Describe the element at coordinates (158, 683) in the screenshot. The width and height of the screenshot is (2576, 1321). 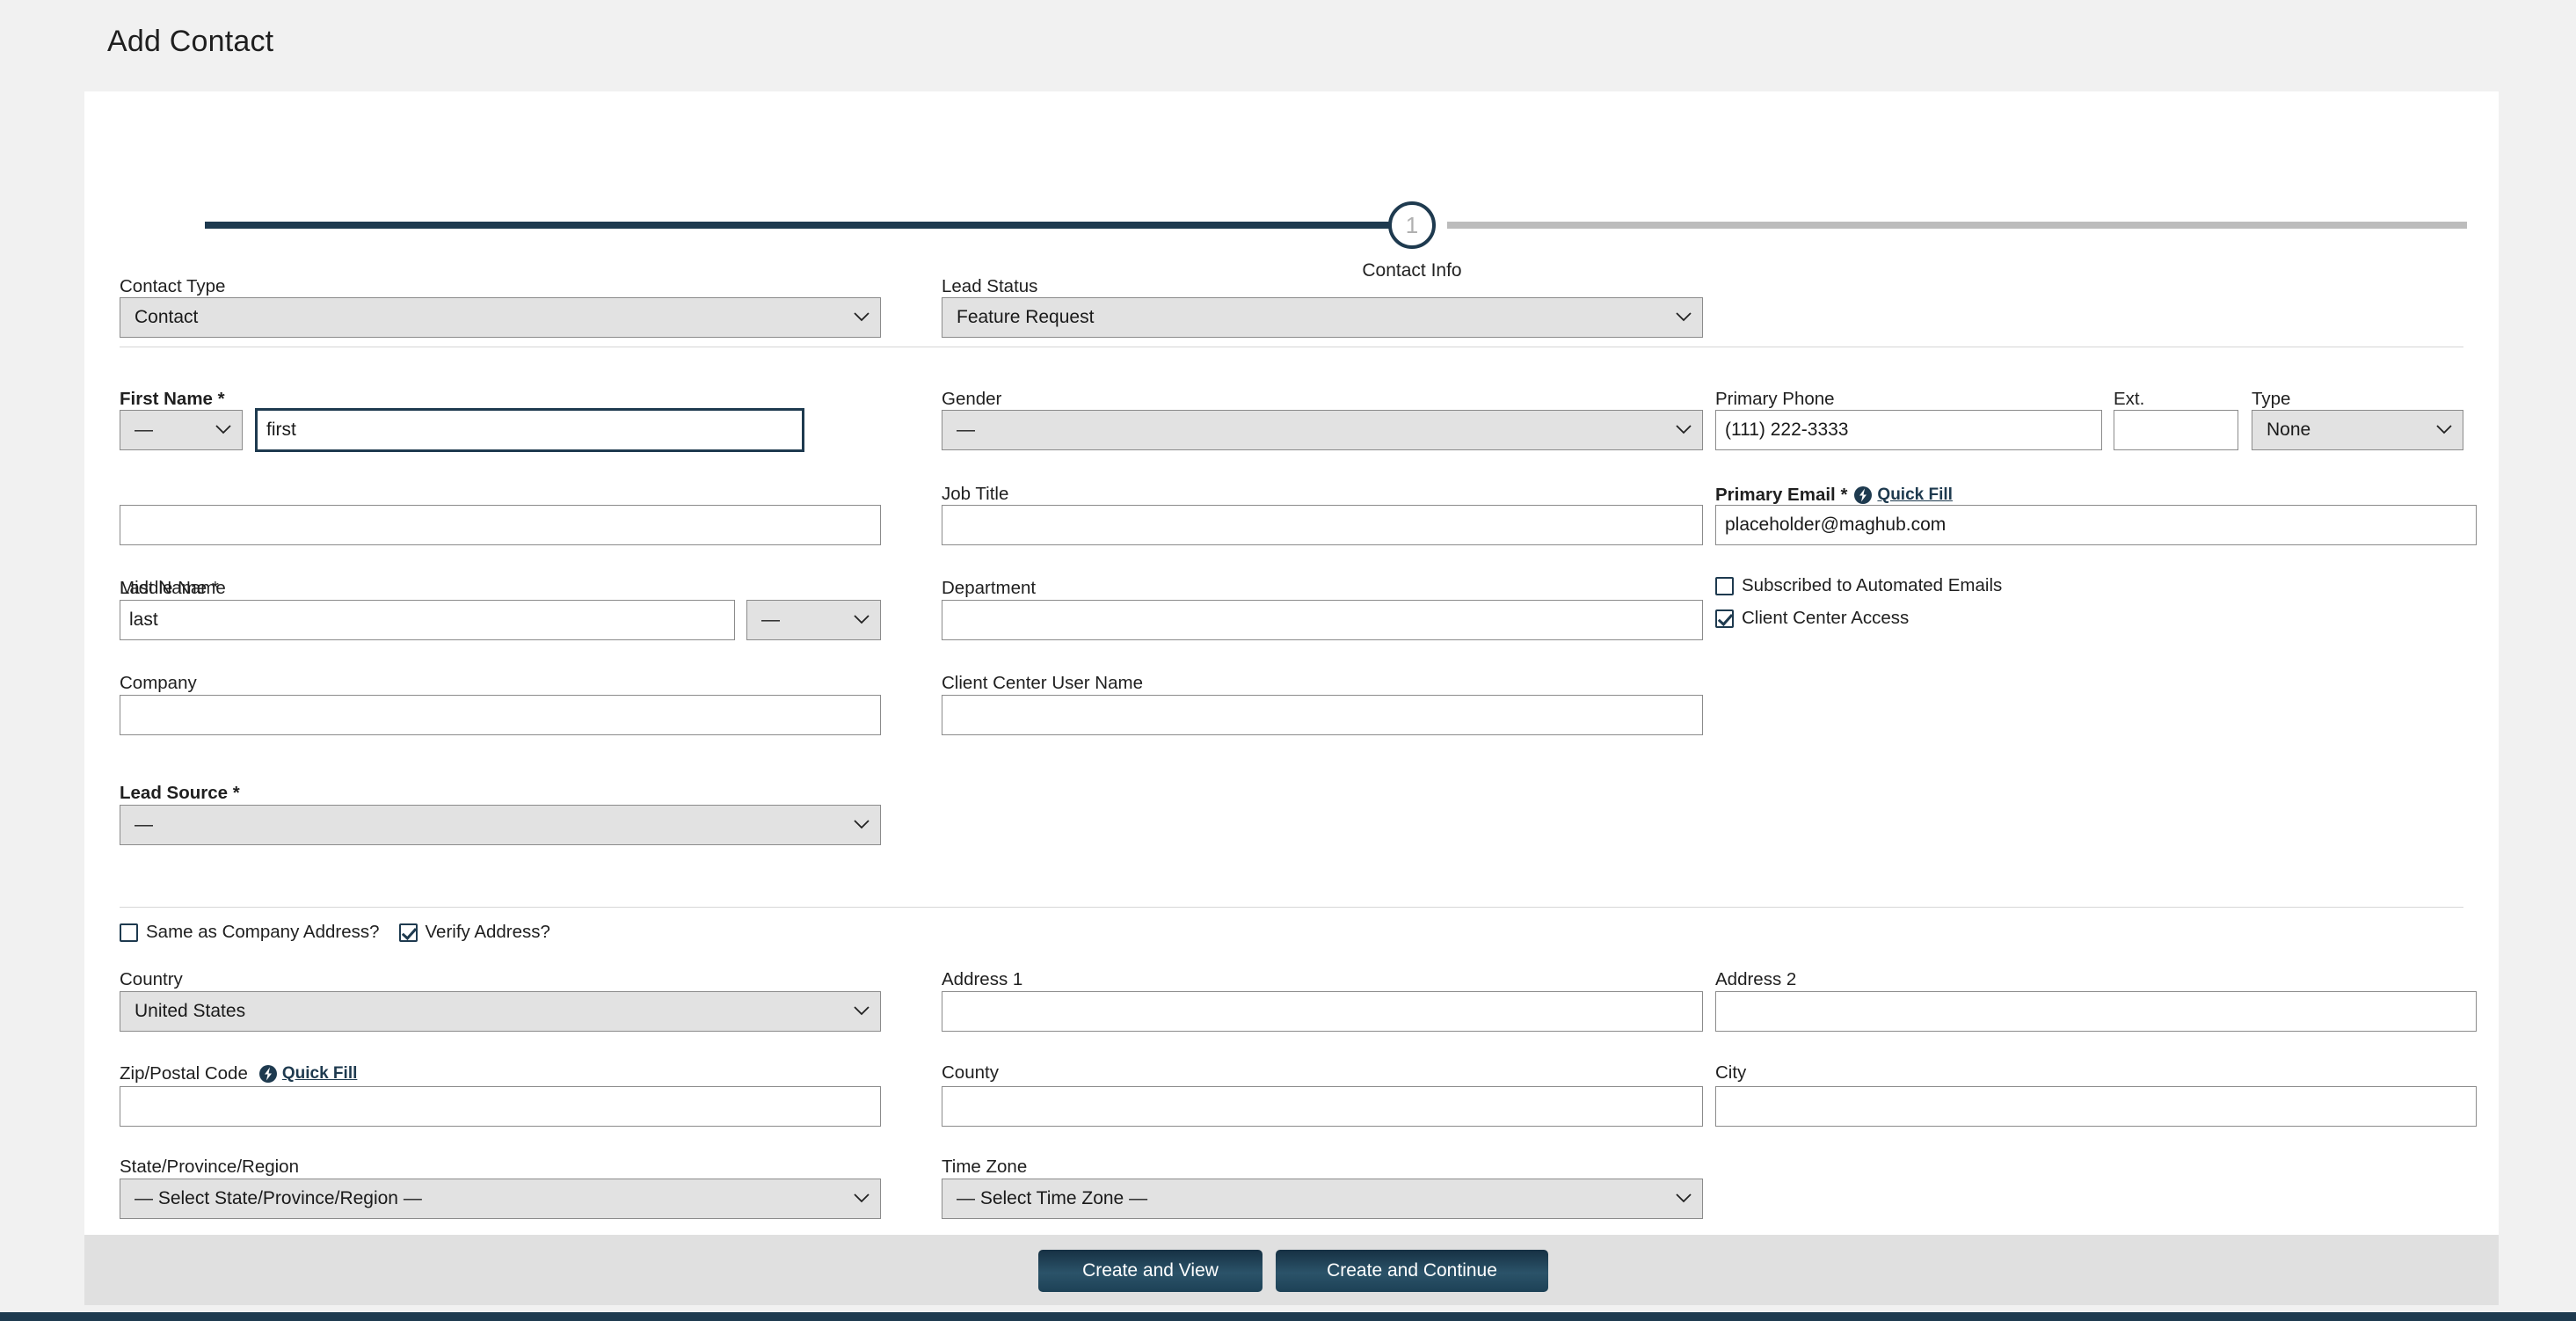
I see `company-label: Company` at that location.